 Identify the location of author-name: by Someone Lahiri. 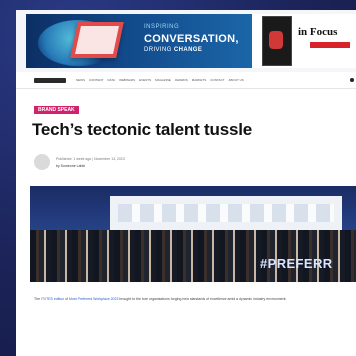
(70, 166).